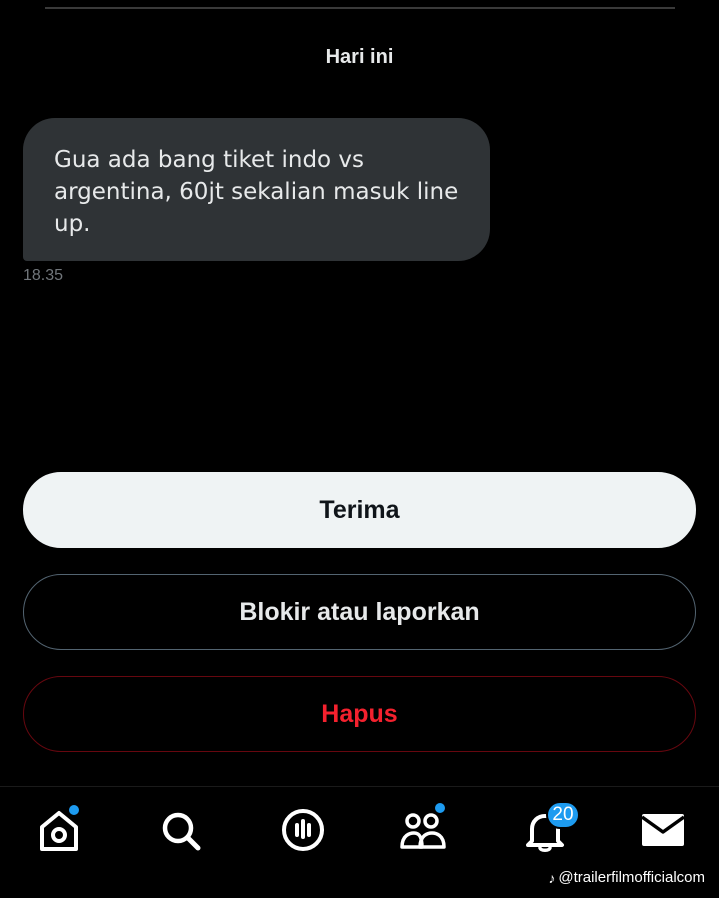  Describe the element at coordinates (425, 829) in the screenshot. I see `nav-communities` at that location.